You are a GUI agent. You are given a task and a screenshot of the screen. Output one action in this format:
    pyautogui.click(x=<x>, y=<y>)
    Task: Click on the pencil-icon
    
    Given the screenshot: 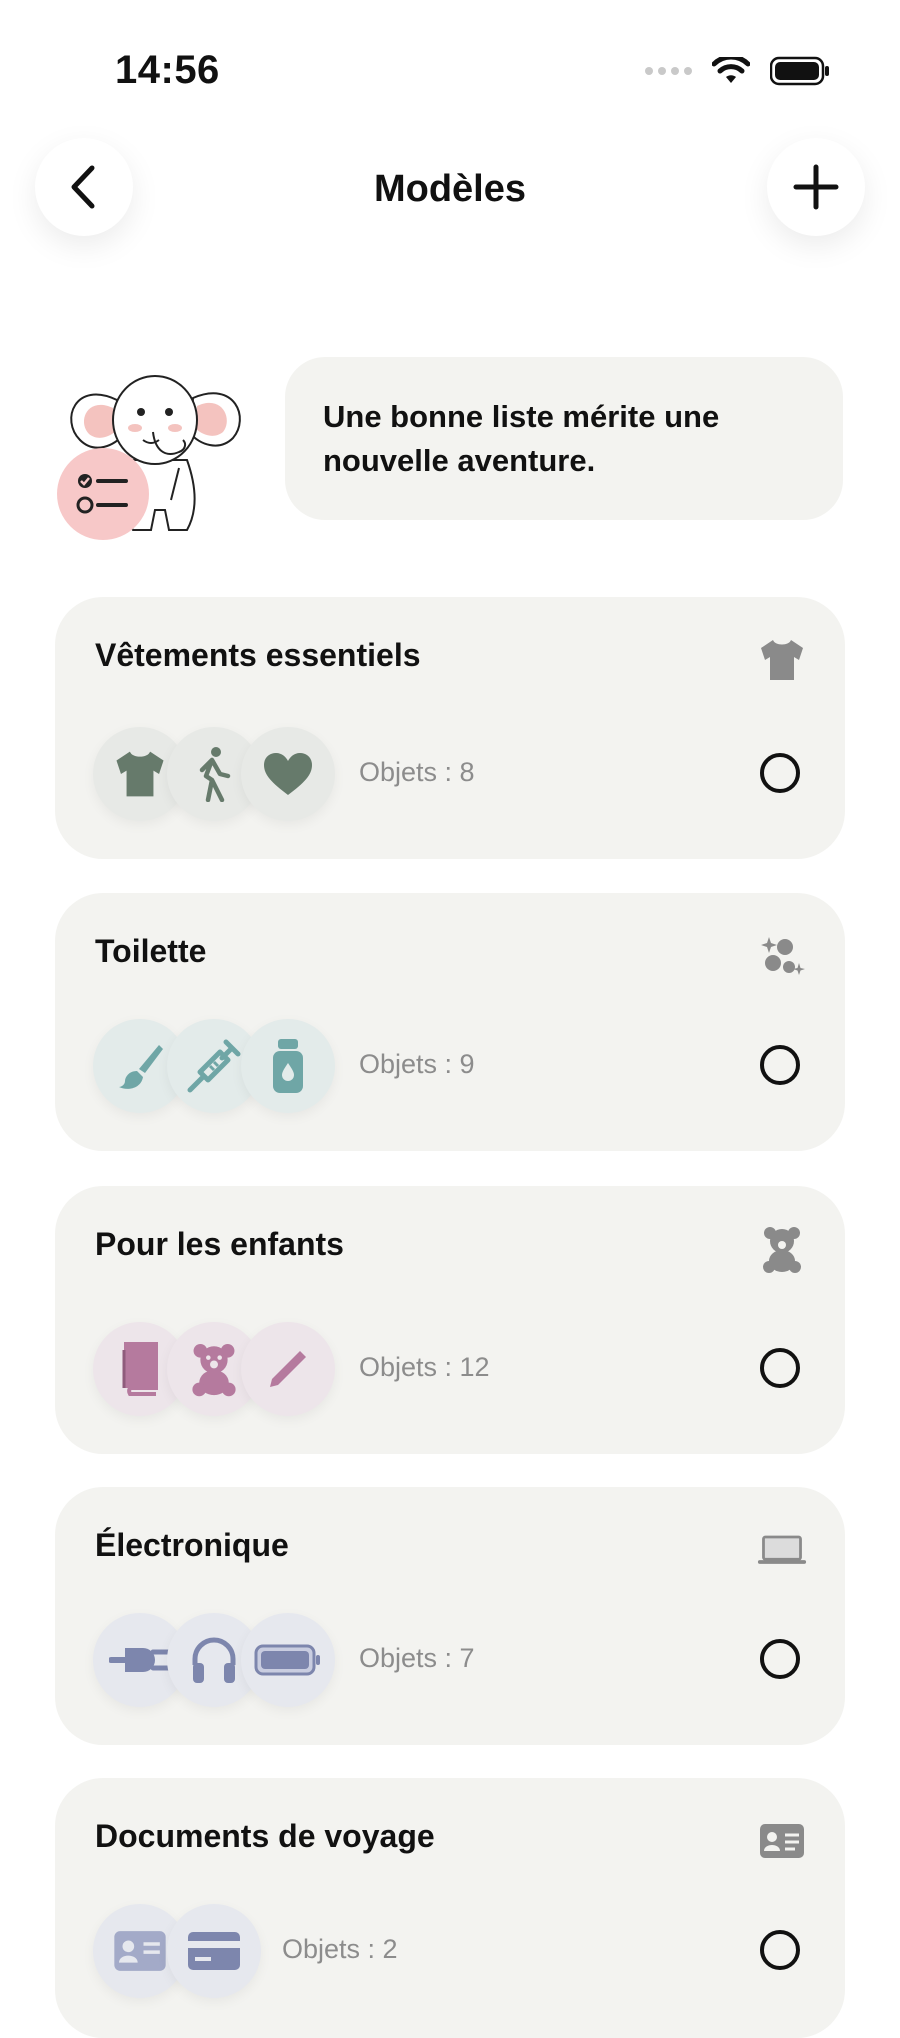 What is the action you would take?
    pyautogui.click(x=288, y=1369)
    